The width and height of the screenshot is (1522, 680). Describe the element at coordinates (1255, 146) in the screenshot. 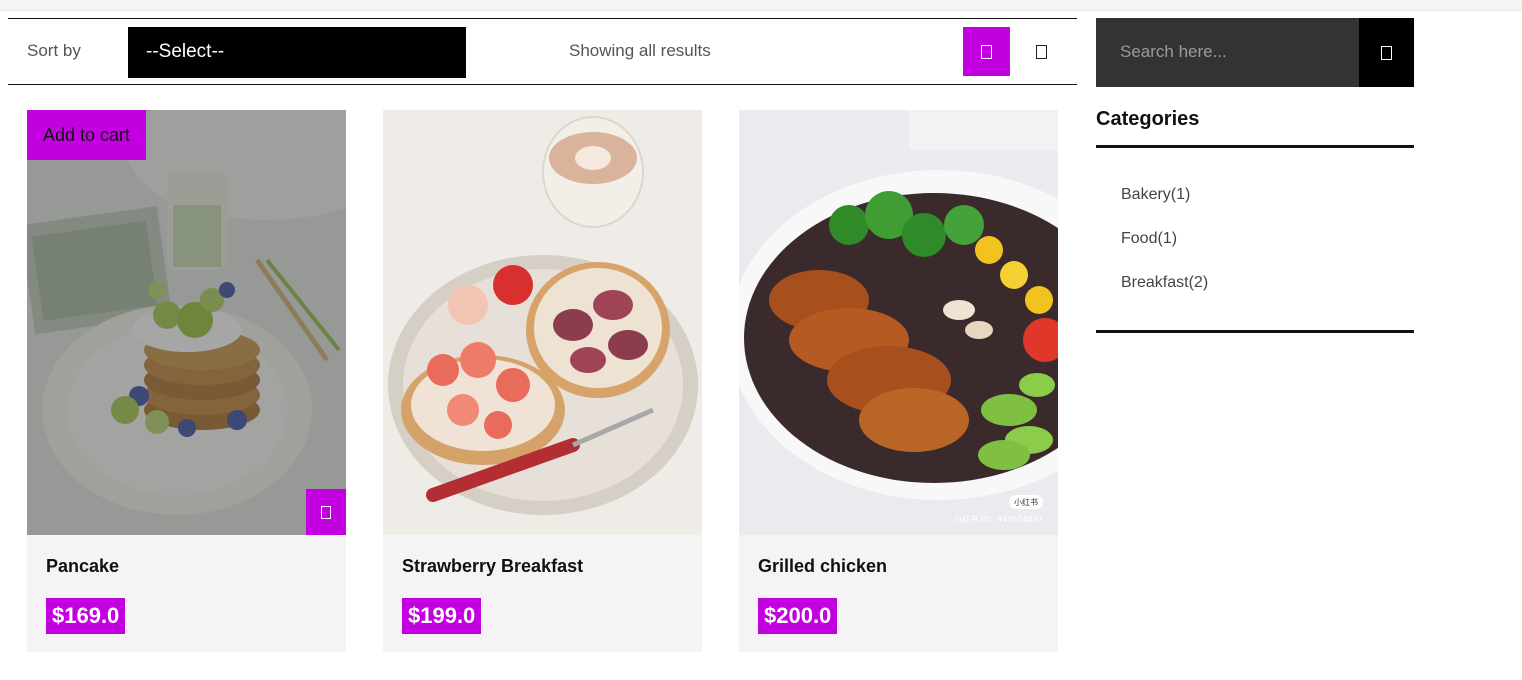

I see `categories-divider-top` at that location.